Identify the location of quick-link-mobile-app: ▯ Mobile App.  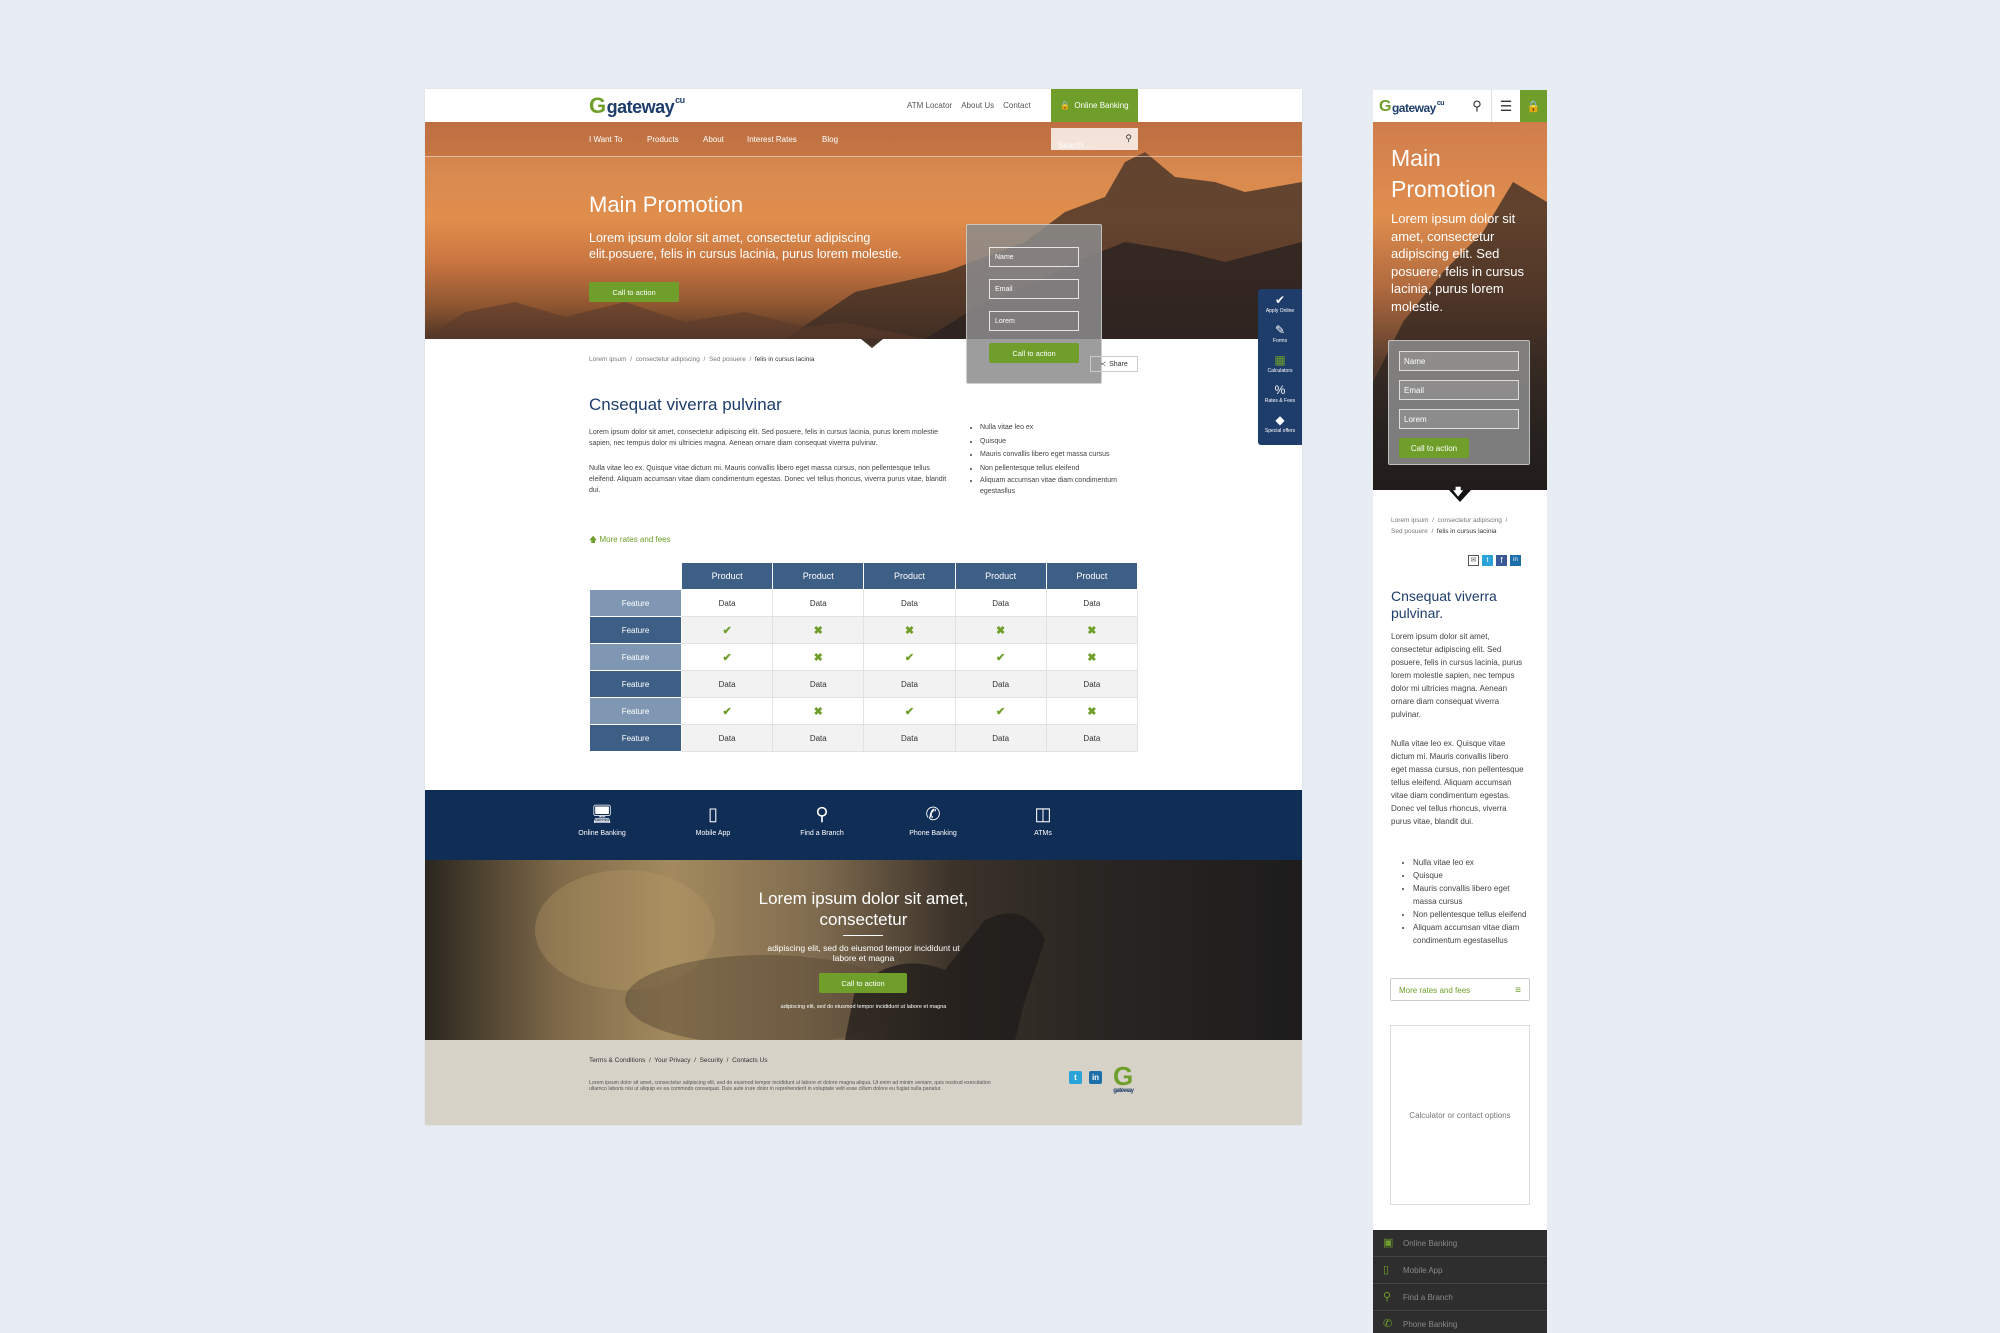
(713, 819).